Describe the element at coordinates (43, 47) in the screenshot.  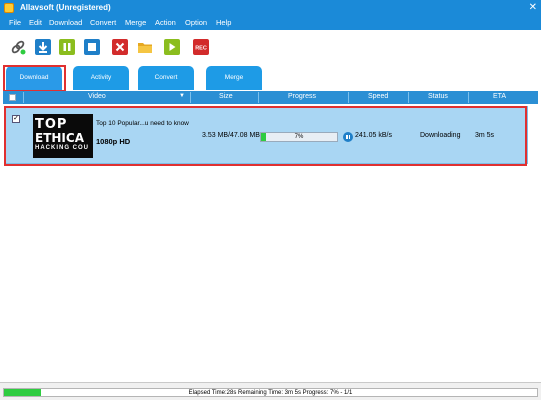
I see `download-arrow-icon` at that location.